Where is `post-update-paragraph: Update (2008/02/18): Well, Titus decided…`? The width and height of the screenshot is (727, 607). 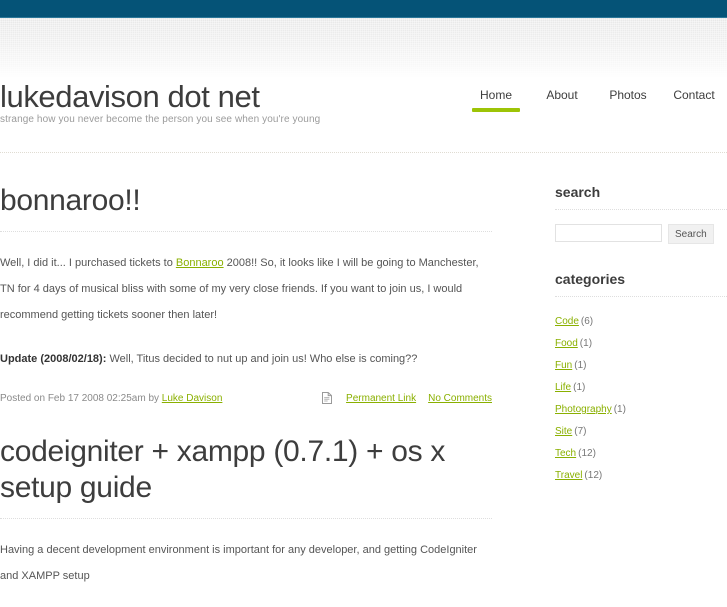
post-update-paragraph: Update (2008/02/18): Well, Titus decided… is located at coordinates (246, 359).